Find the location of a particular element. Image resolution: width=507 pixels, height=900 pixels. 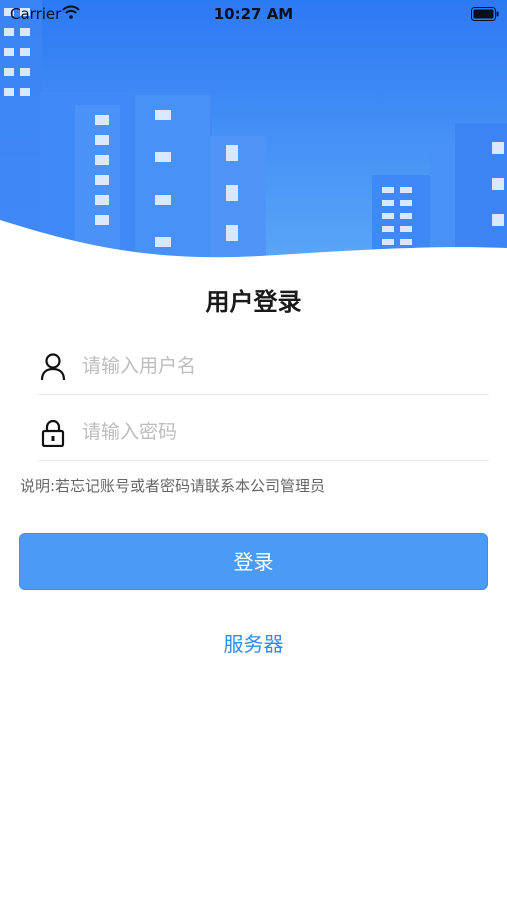

user-icon is located at coordinates (53, 367).